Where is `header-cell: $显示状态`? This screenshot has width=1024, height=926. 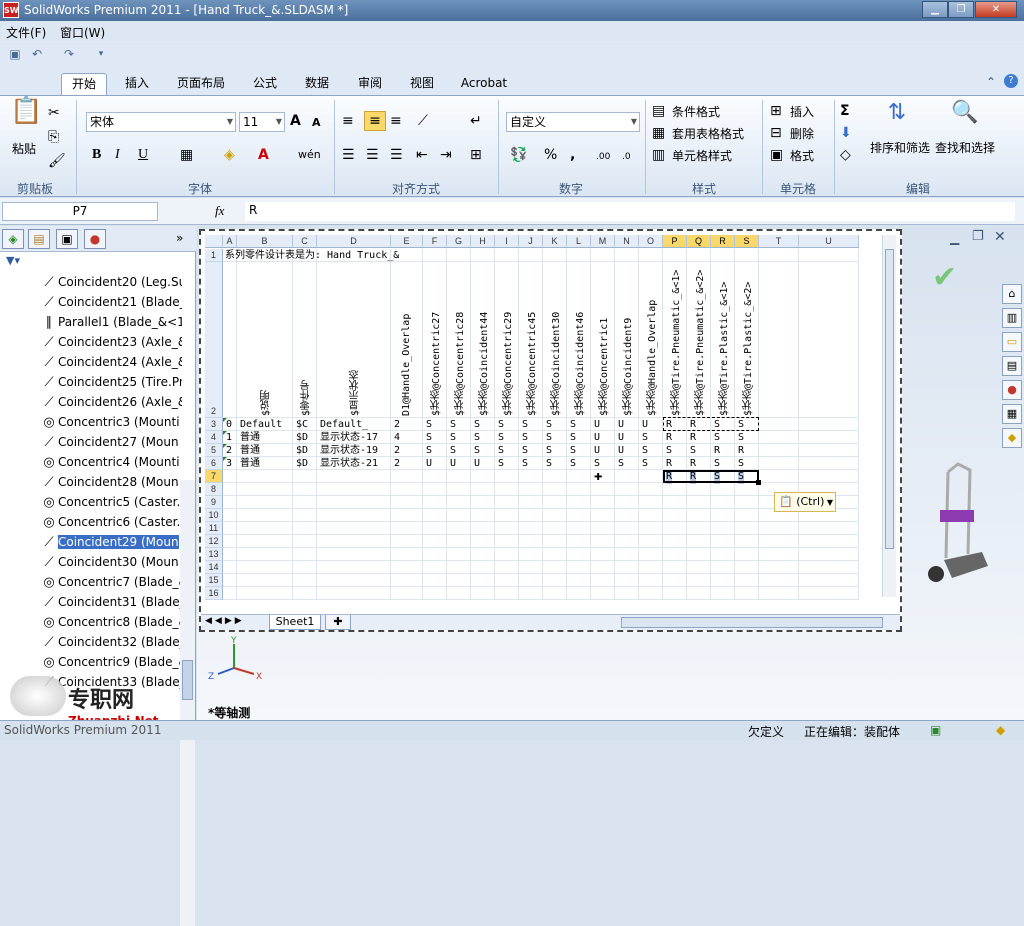 header-cell: $显示状态 is located at coordinates (355, 341).